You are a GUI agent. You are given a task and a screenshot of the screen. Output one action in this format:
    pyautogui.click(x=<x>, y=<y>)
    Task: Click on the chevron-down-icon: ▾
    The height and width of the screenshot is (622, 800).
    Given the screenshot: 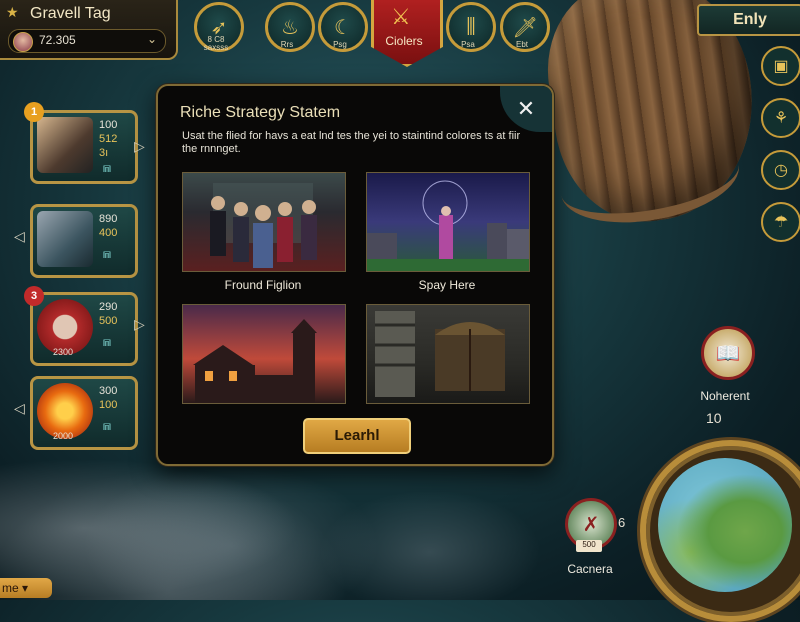 What is the action you would take?
    pyautogui.click(x=25, y=588)
    